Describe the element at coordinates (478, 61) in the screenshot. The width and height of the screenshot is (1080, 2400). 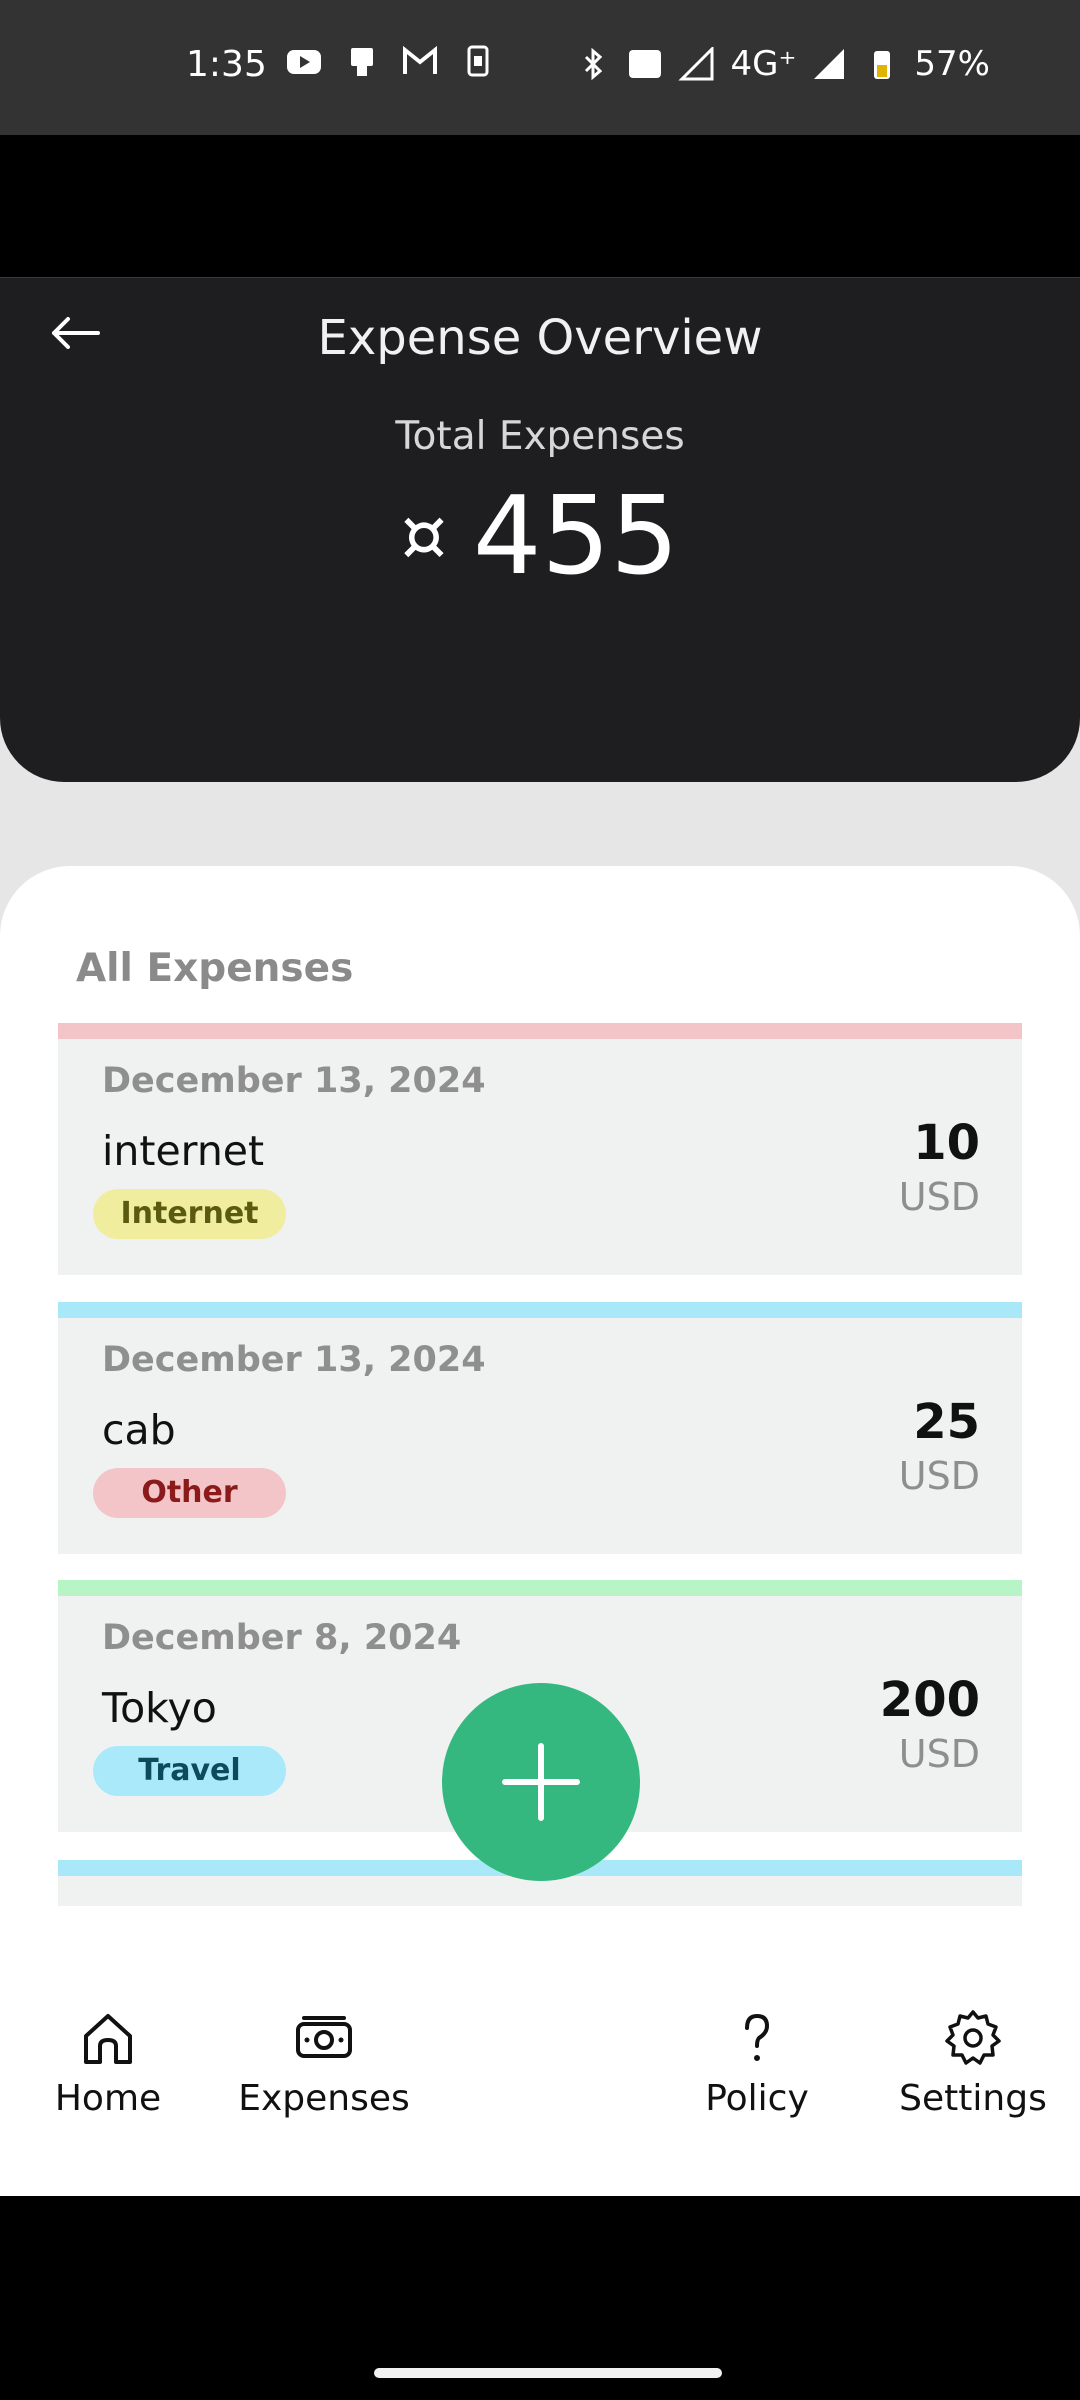
I see `sim-icon` at that location.